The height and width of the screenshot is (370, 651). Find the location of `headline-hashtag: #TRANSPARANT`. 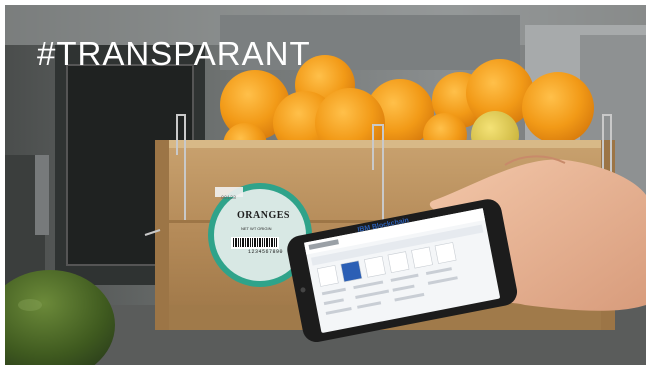

headline-hashtag: #TRANSPARANT is located at coordinates (174, 53).